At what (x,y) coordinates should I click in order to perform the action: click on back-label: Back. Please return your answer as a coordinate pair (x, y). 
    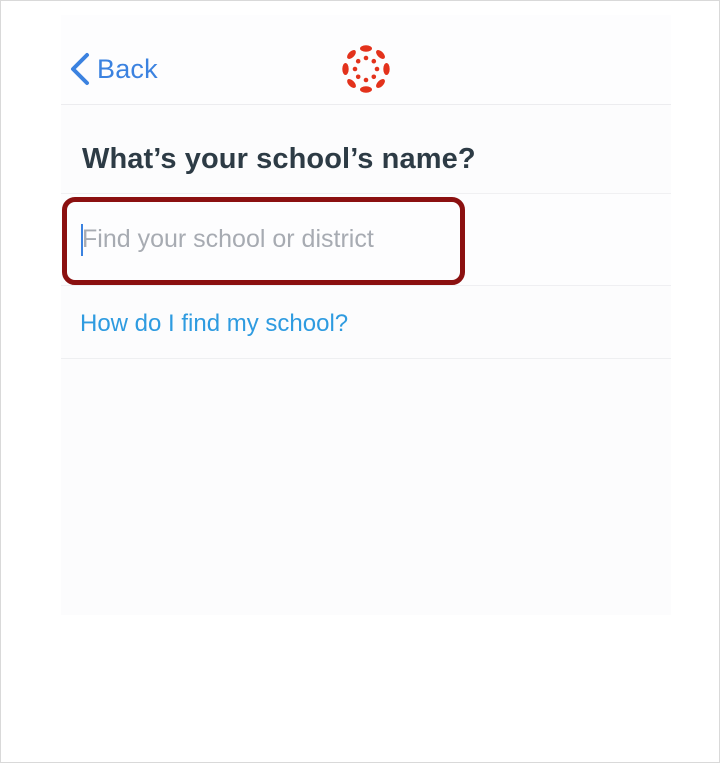
    Looking at the image, I should click on (127, 68).